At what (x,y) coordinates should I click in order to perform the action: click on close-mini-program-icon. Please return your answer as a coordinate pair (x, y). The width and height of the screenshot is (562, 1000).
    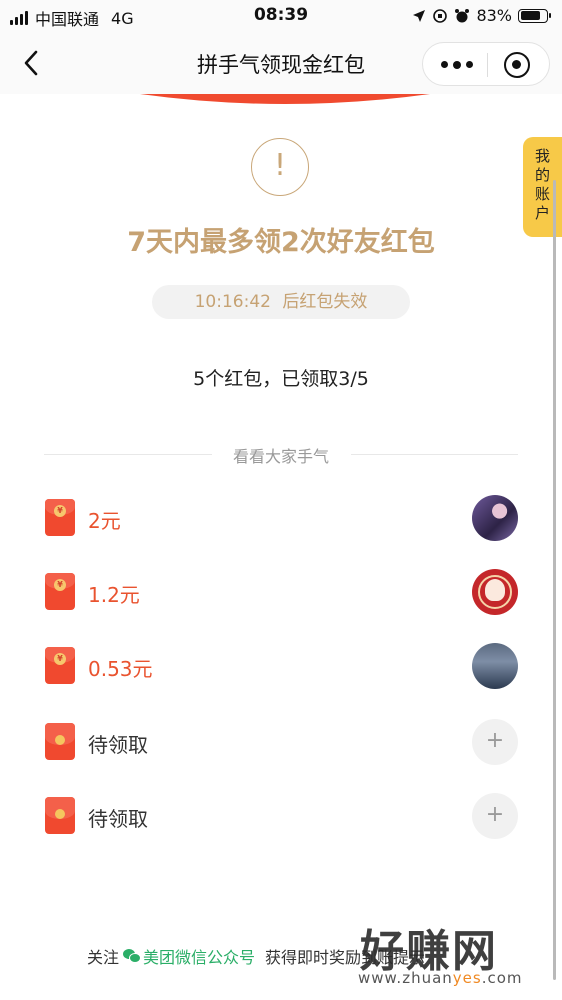
    Looking at the image, I should click on (517, 65).